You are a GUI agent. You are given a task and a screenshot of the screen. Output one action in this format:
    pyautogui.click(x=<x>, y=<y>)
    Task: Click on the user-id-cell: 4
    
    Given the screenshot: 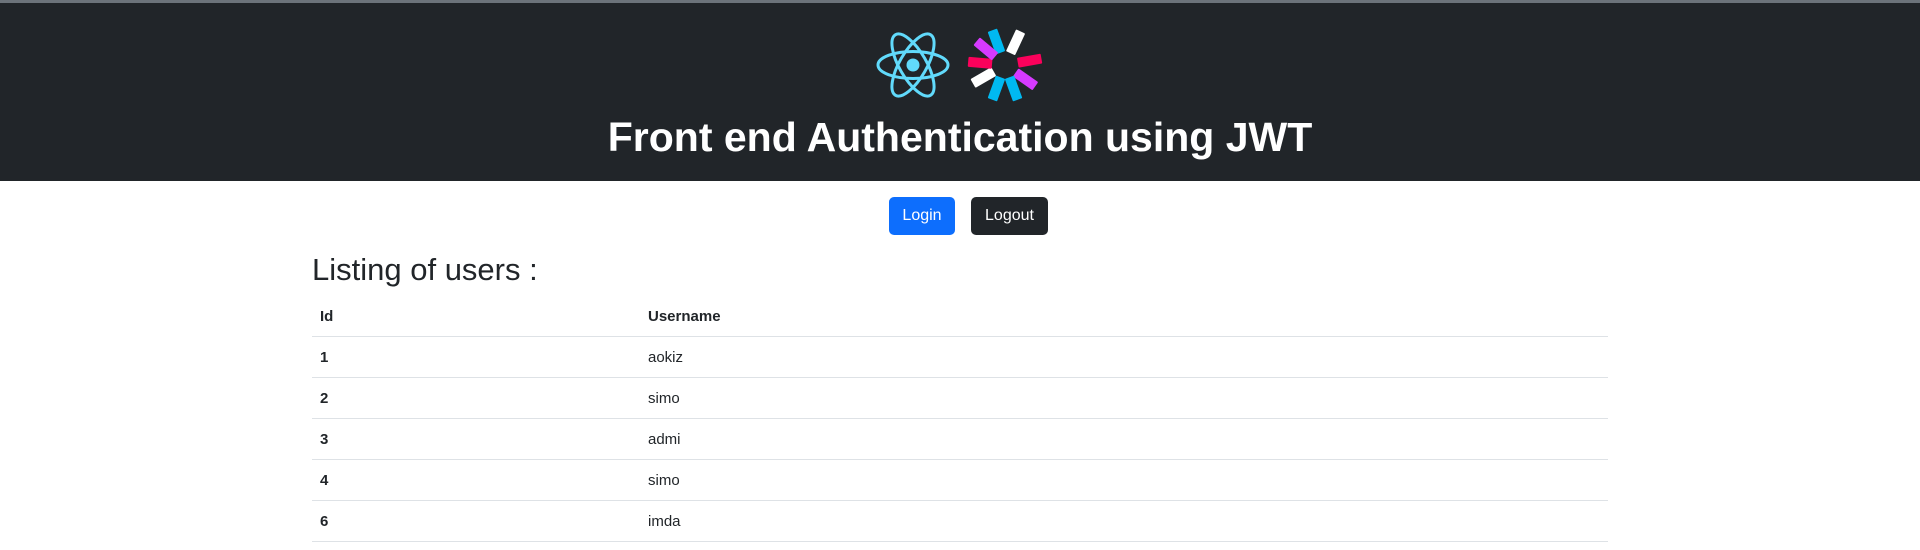 What is the action you would take?
    pyautogui.click(x=476, y=480)
    